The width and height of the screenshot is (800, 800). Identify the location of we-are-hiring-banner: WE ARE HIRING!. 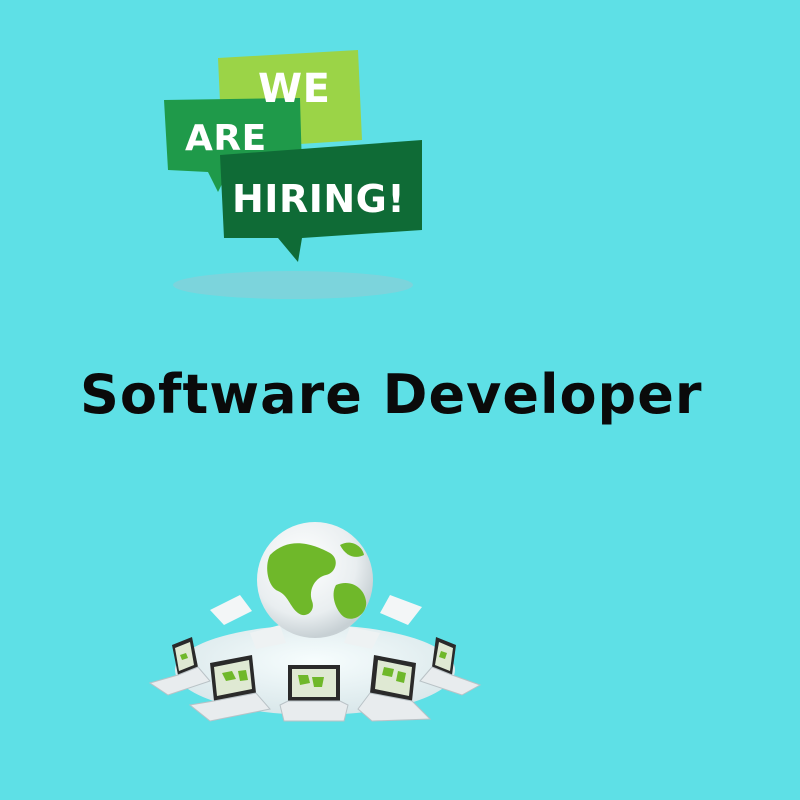
(295, 175).